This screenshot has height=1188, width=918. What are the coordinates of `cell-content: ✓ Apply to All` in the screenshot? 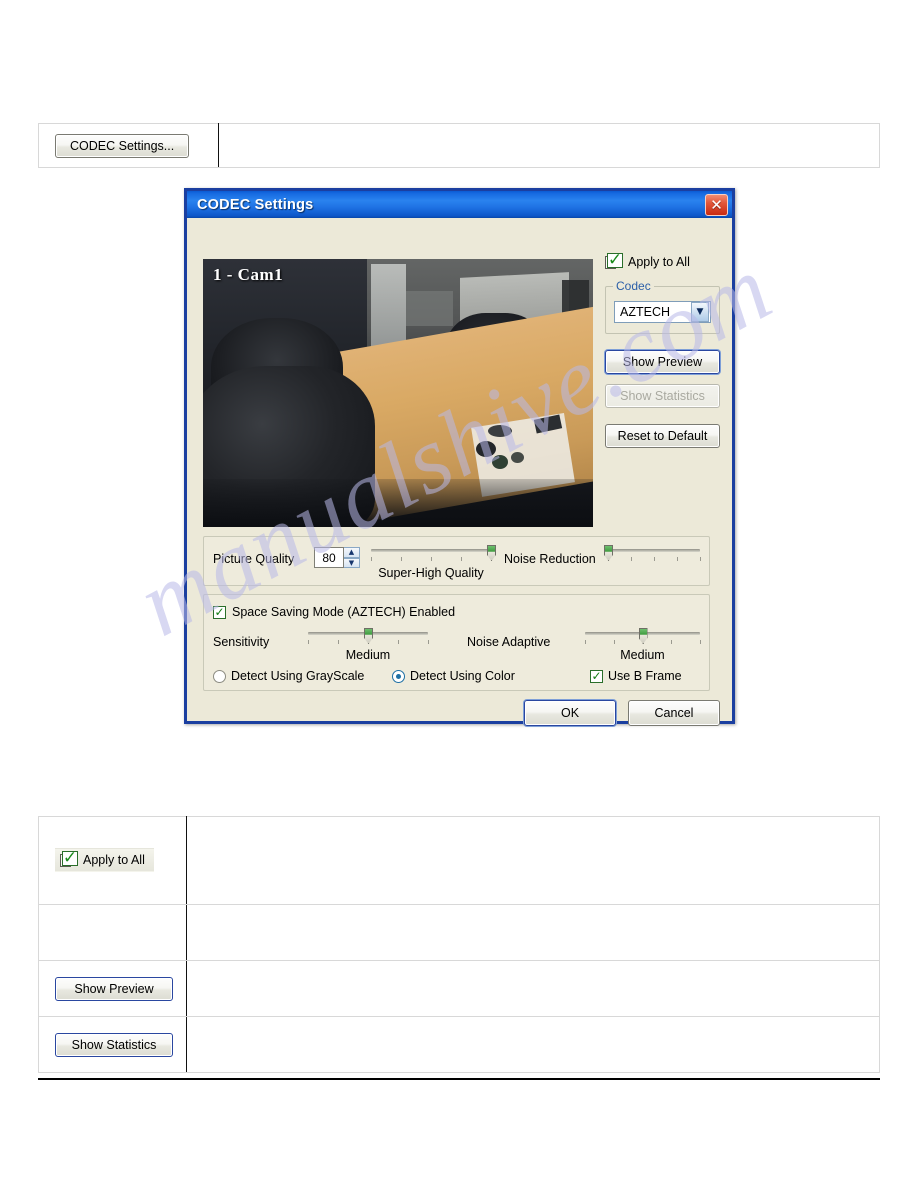 It's located at (112, 860).